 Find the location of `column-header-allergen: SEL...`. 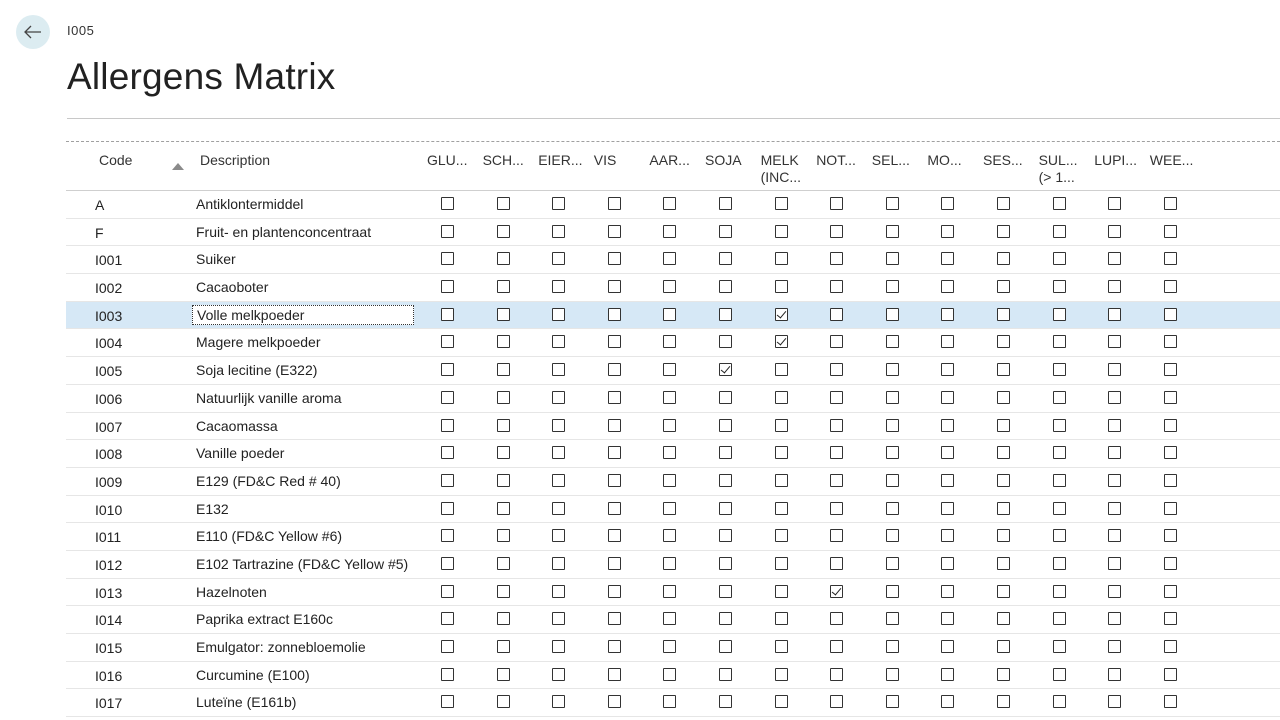

column-header-allergen: SEL... is located at coordinates (891, 160).